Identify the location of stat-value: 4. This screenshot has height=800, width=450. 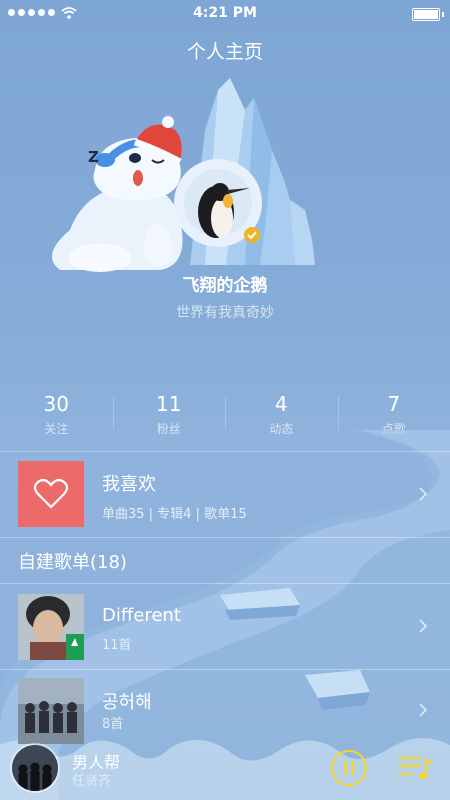
(281, 404).